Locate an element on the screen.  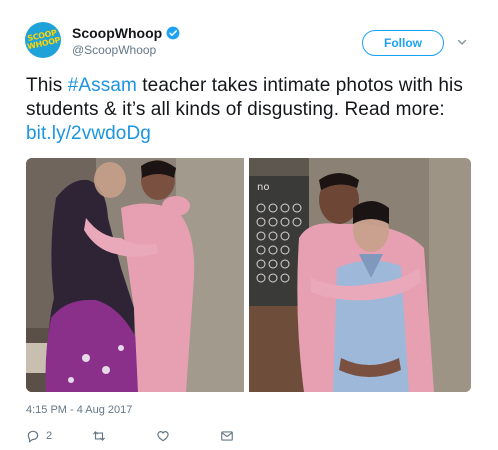
direct-message-action is located at coordinates (227, 436).